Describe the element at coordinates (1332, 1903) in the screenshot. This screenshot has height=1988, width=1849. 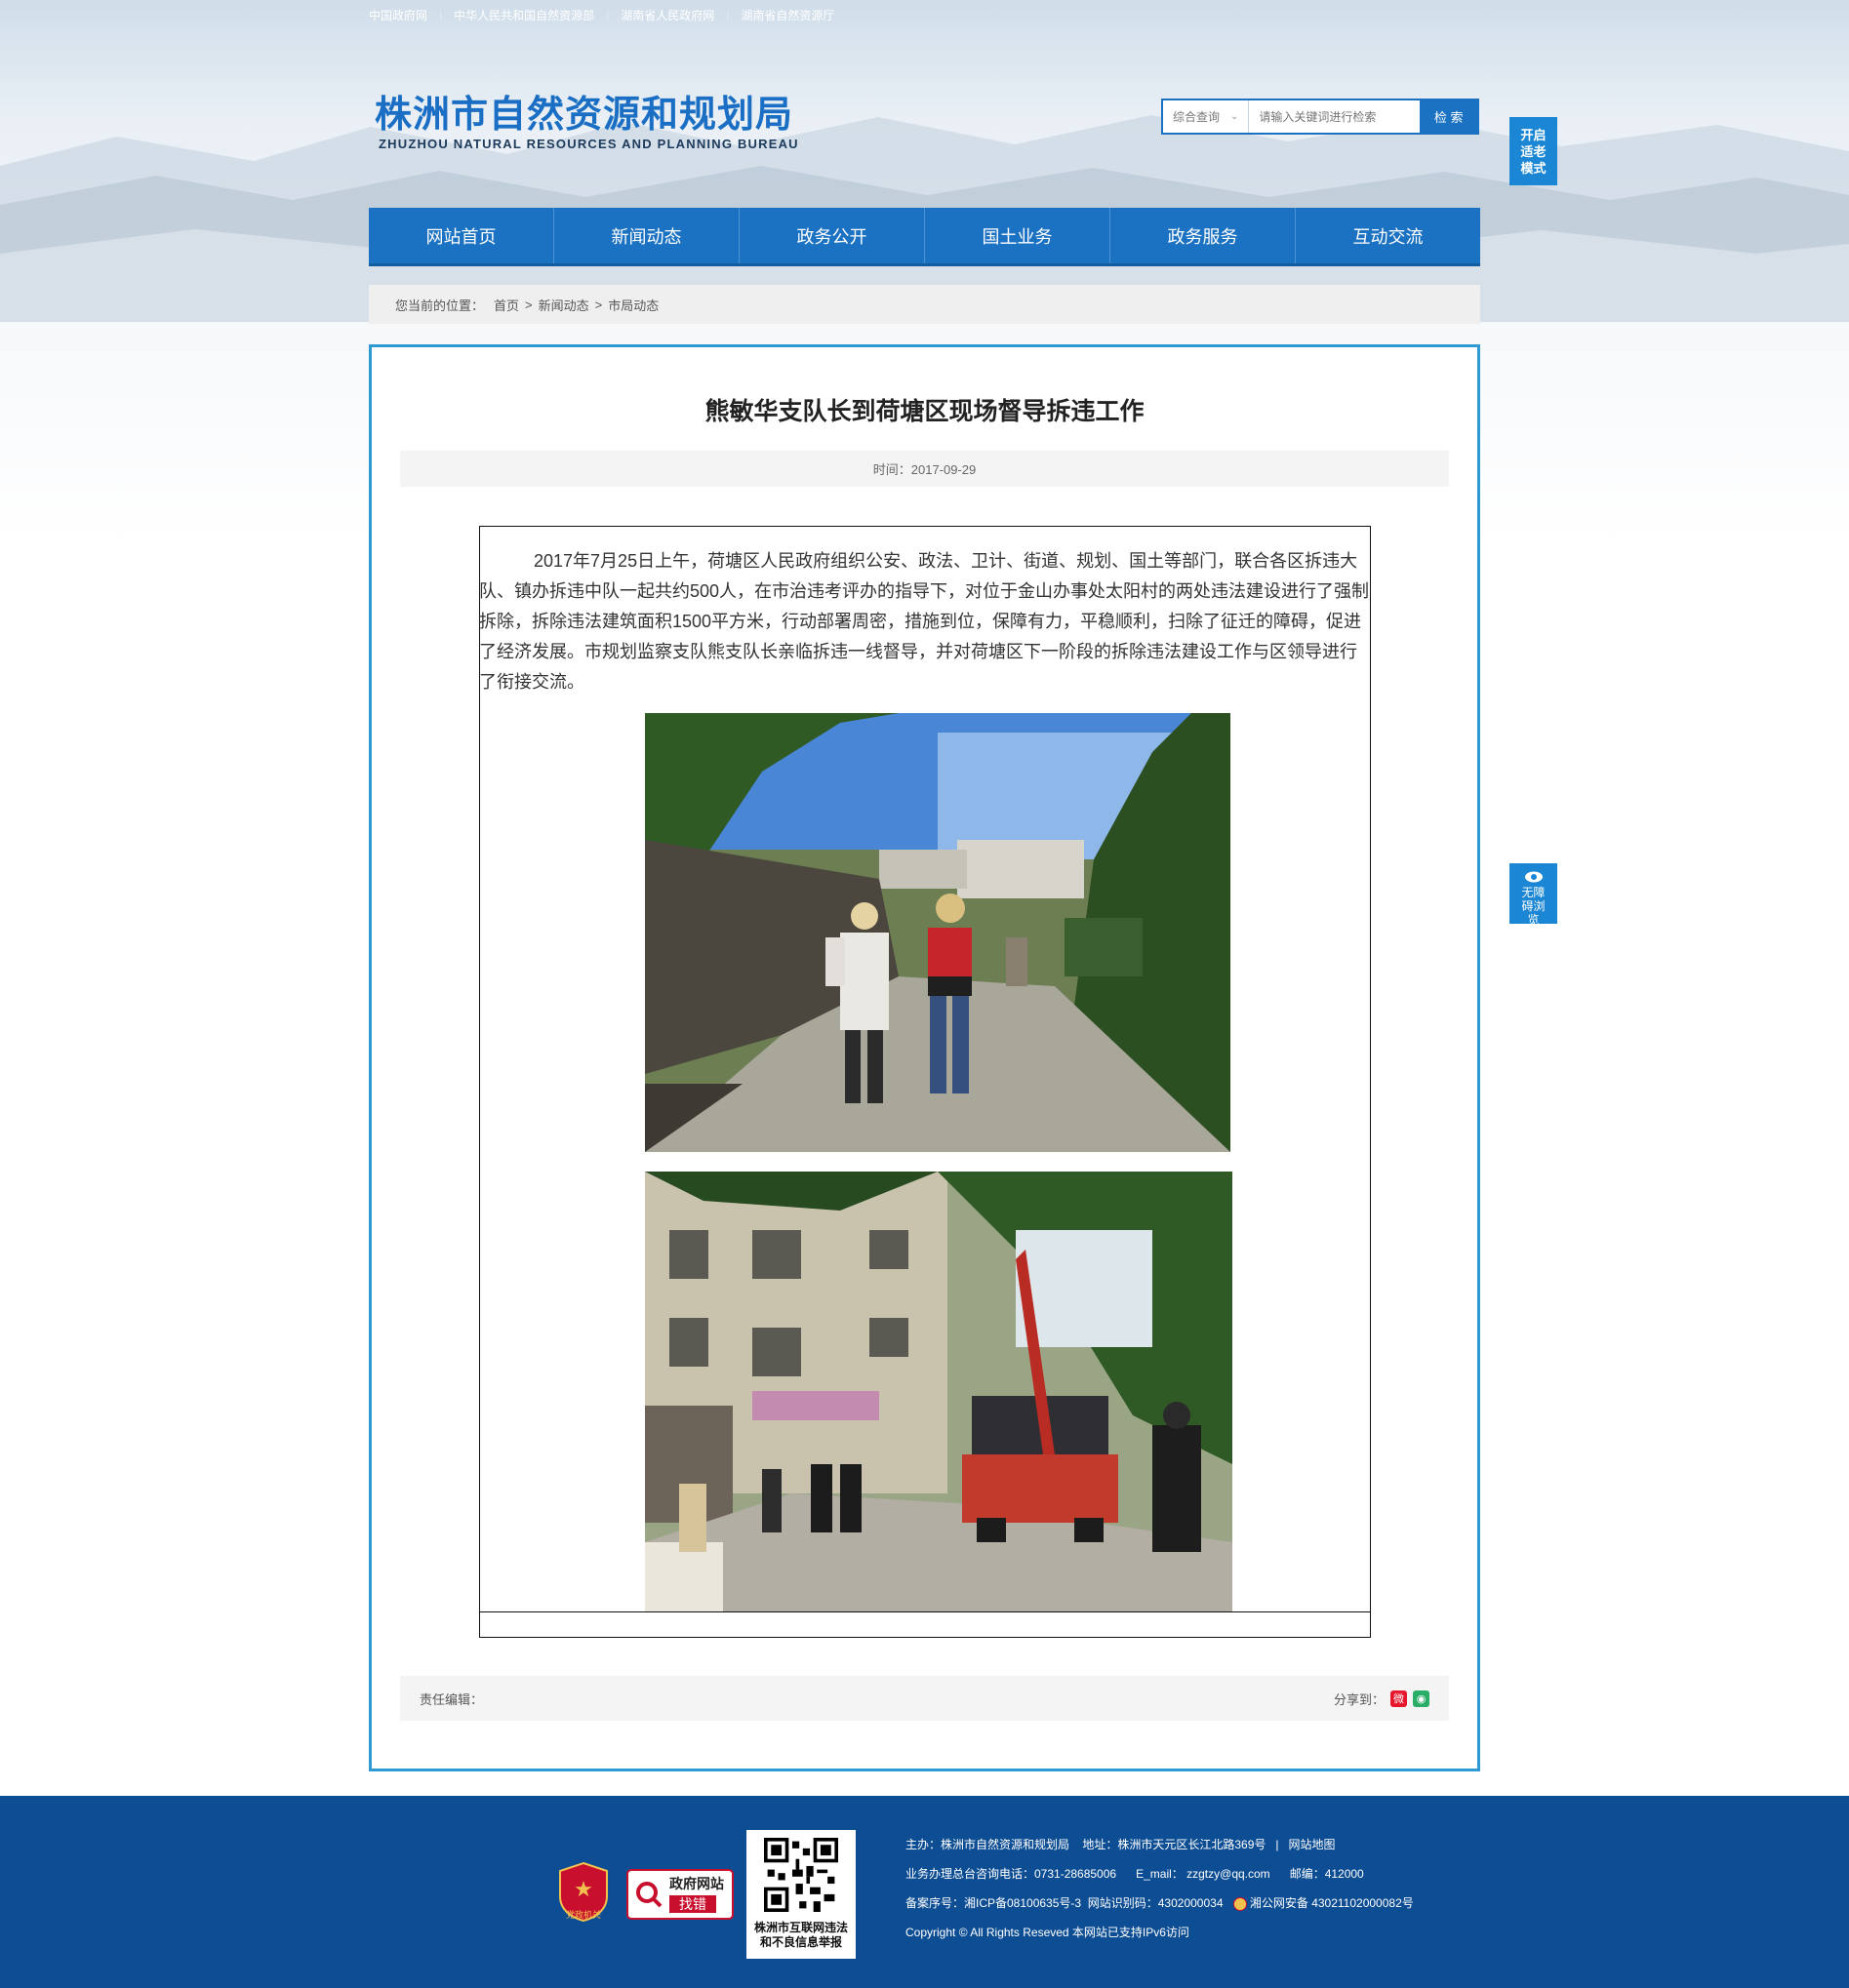
I see `footer-police-link: 湘公网安备 43021102000082号` at that location.